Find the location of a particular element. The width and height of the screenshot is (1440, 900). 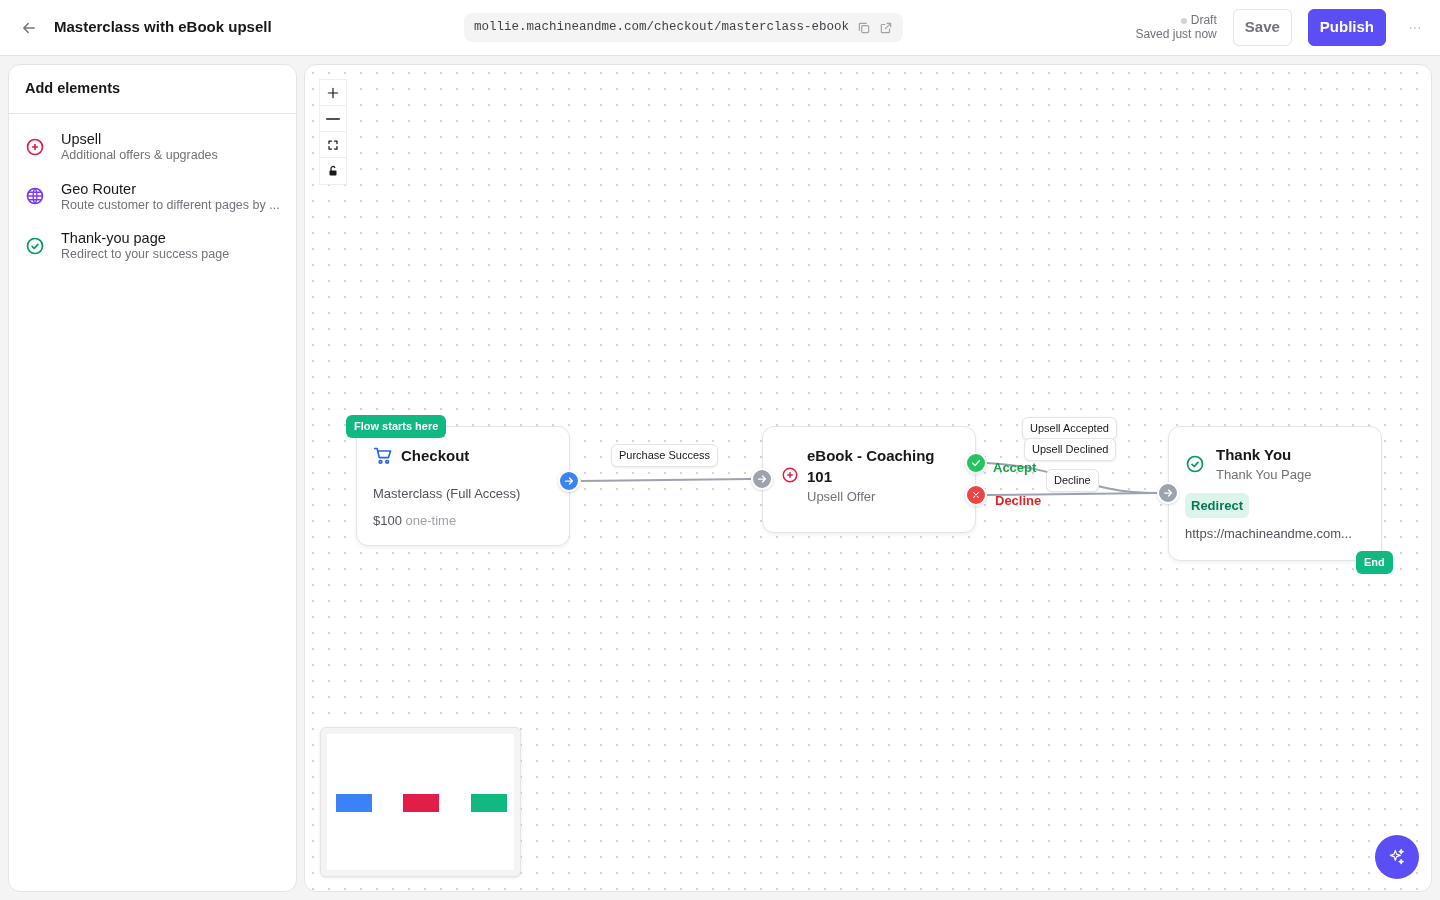

element-title: Thank-you page is located at coordinates (114, 238).